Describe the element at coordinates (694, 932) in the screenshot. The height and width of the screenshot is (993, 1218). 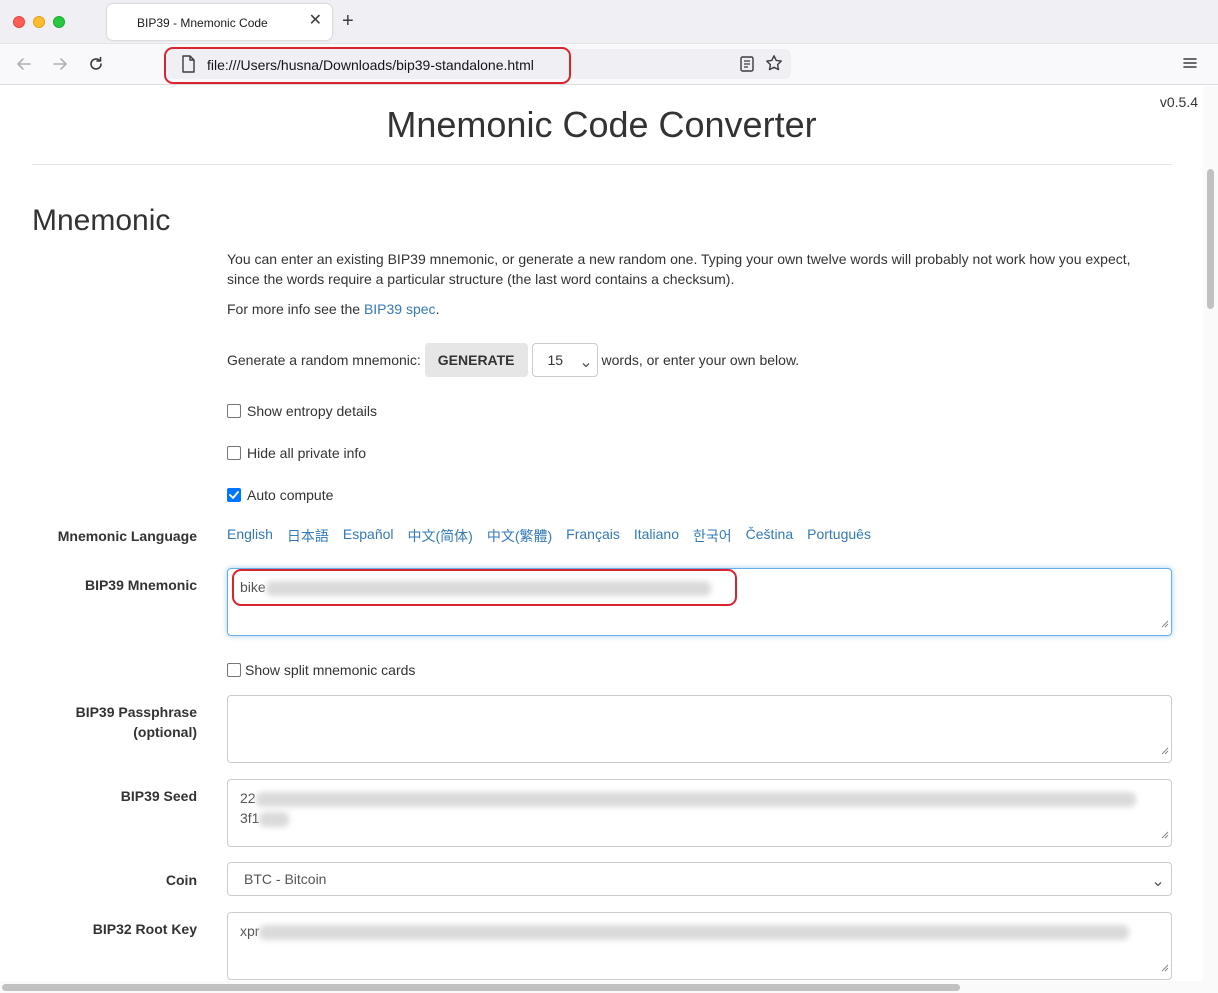
I see `redacted-root-key-blur` at that location.